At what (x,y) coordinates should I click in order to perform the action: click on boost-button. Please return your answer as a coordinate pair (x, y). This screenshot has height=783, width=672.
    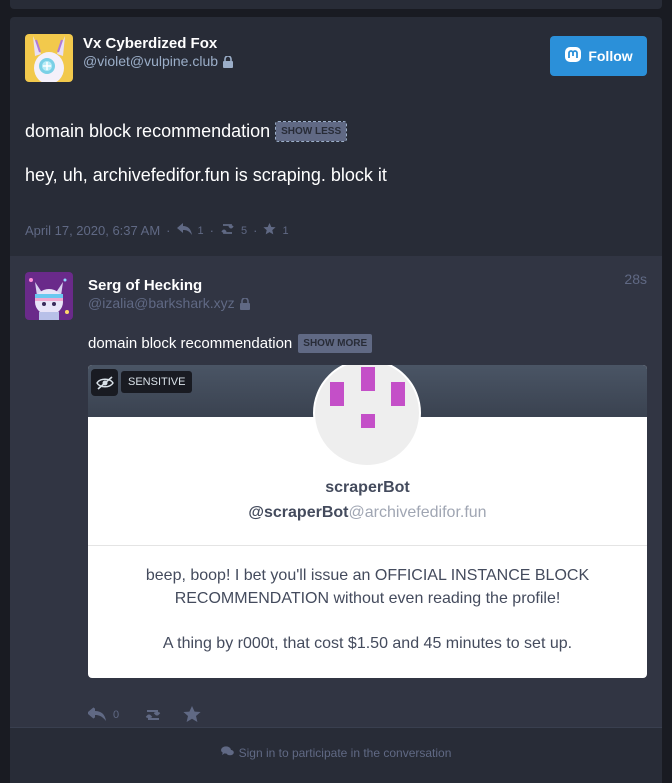
    Looking at the image, I should click on (153, 715).